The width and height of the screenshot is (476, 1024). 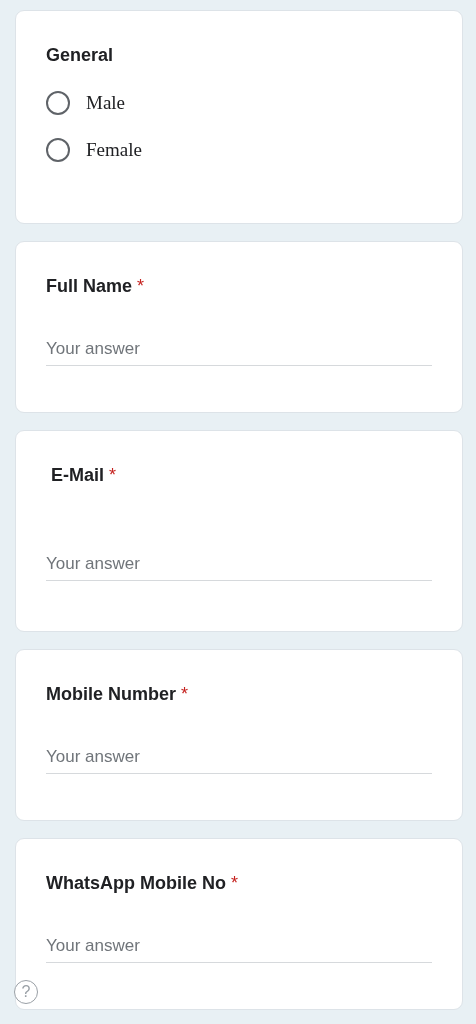 What do you see at coordinates (114, 150) in the screenshot?
I see `option-label: Female` at bounding box center [114, 150].